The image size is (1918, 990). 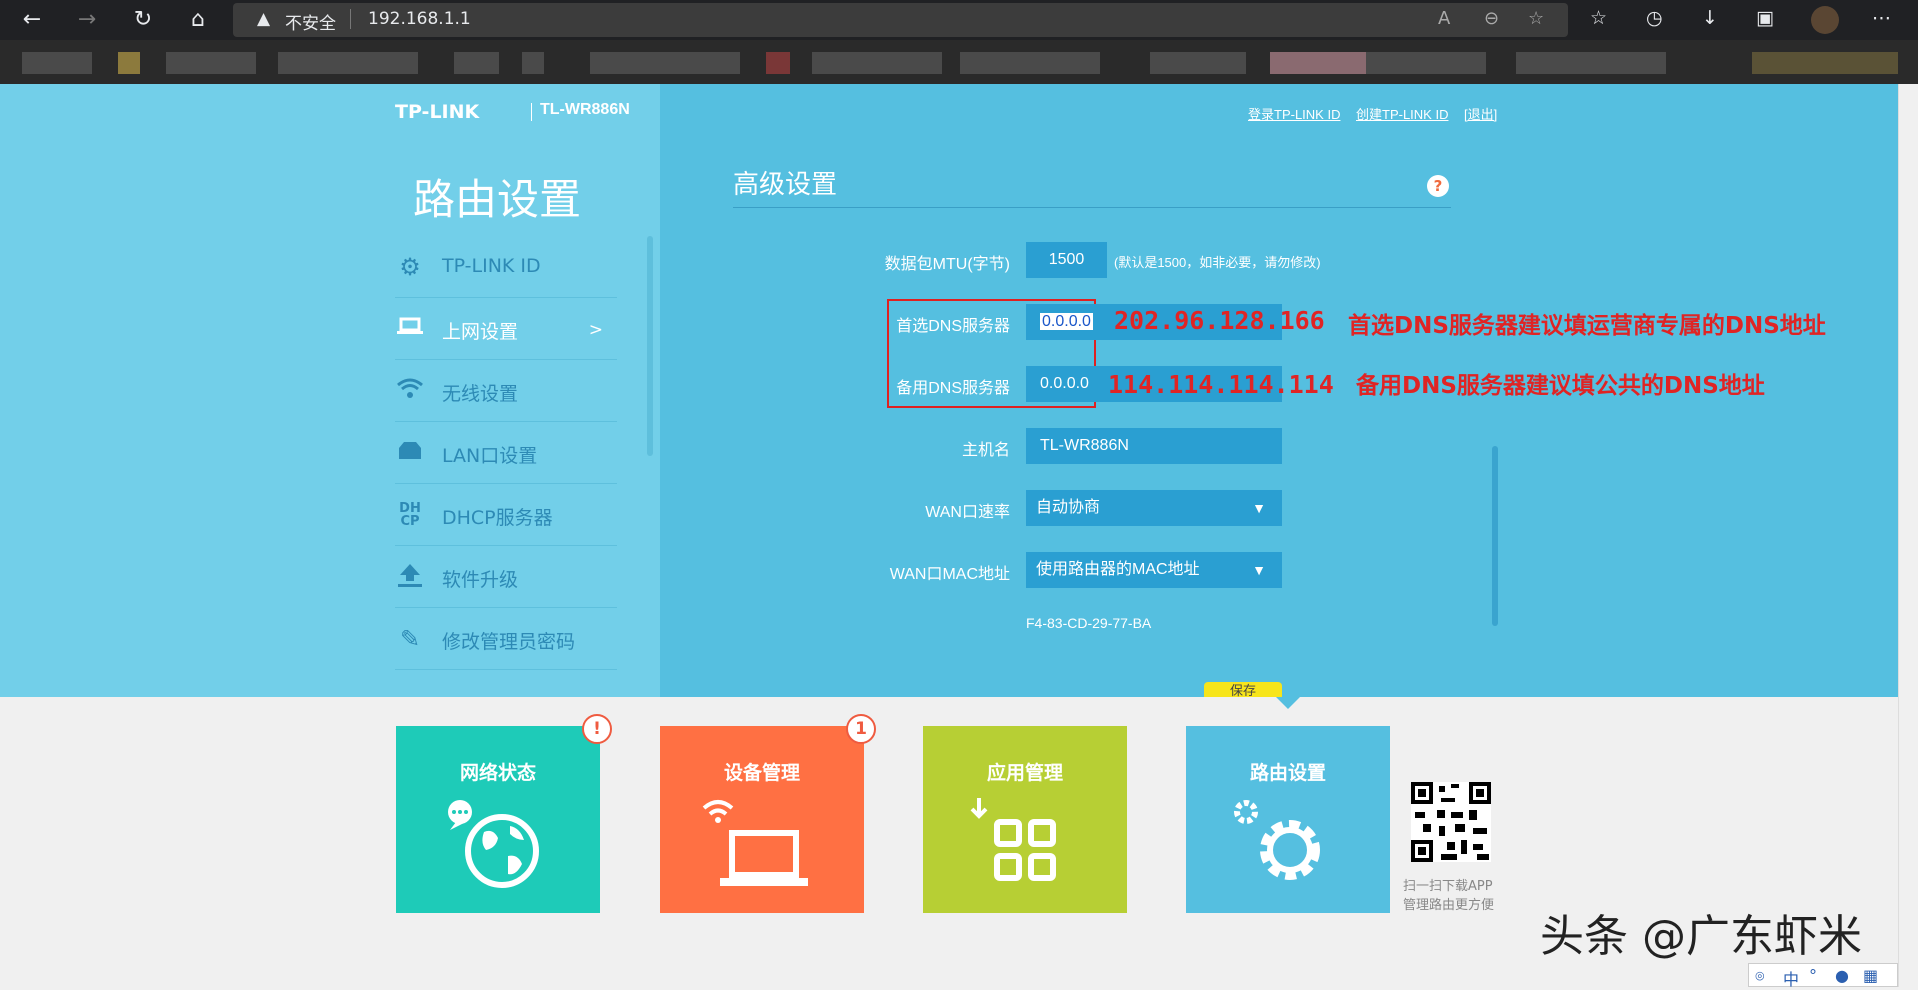 What do you see at coordinates (1453, 896) in the screenshot?
I see `qr-caption: 扫一扫下载APP 管理路由更方便` at bounding box center [1453, 896].